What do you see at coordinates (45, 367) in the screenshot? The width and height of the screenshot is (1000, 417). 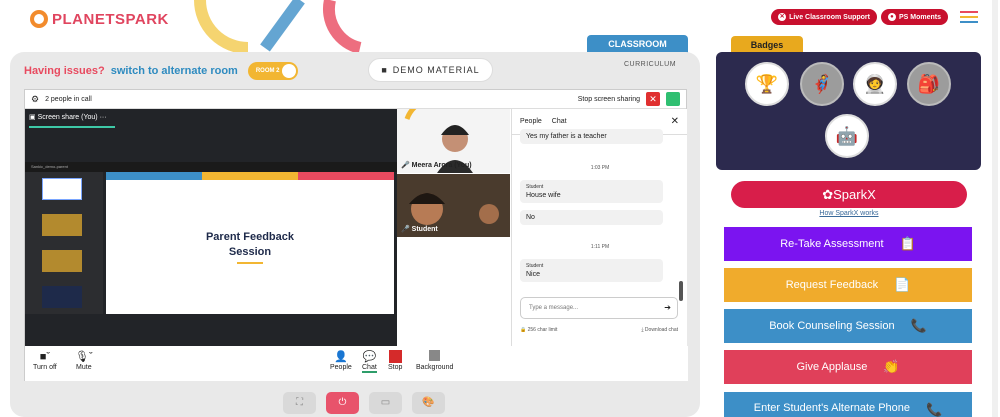 I see `camera-label: Turn off` at bounding box center [45, 367].